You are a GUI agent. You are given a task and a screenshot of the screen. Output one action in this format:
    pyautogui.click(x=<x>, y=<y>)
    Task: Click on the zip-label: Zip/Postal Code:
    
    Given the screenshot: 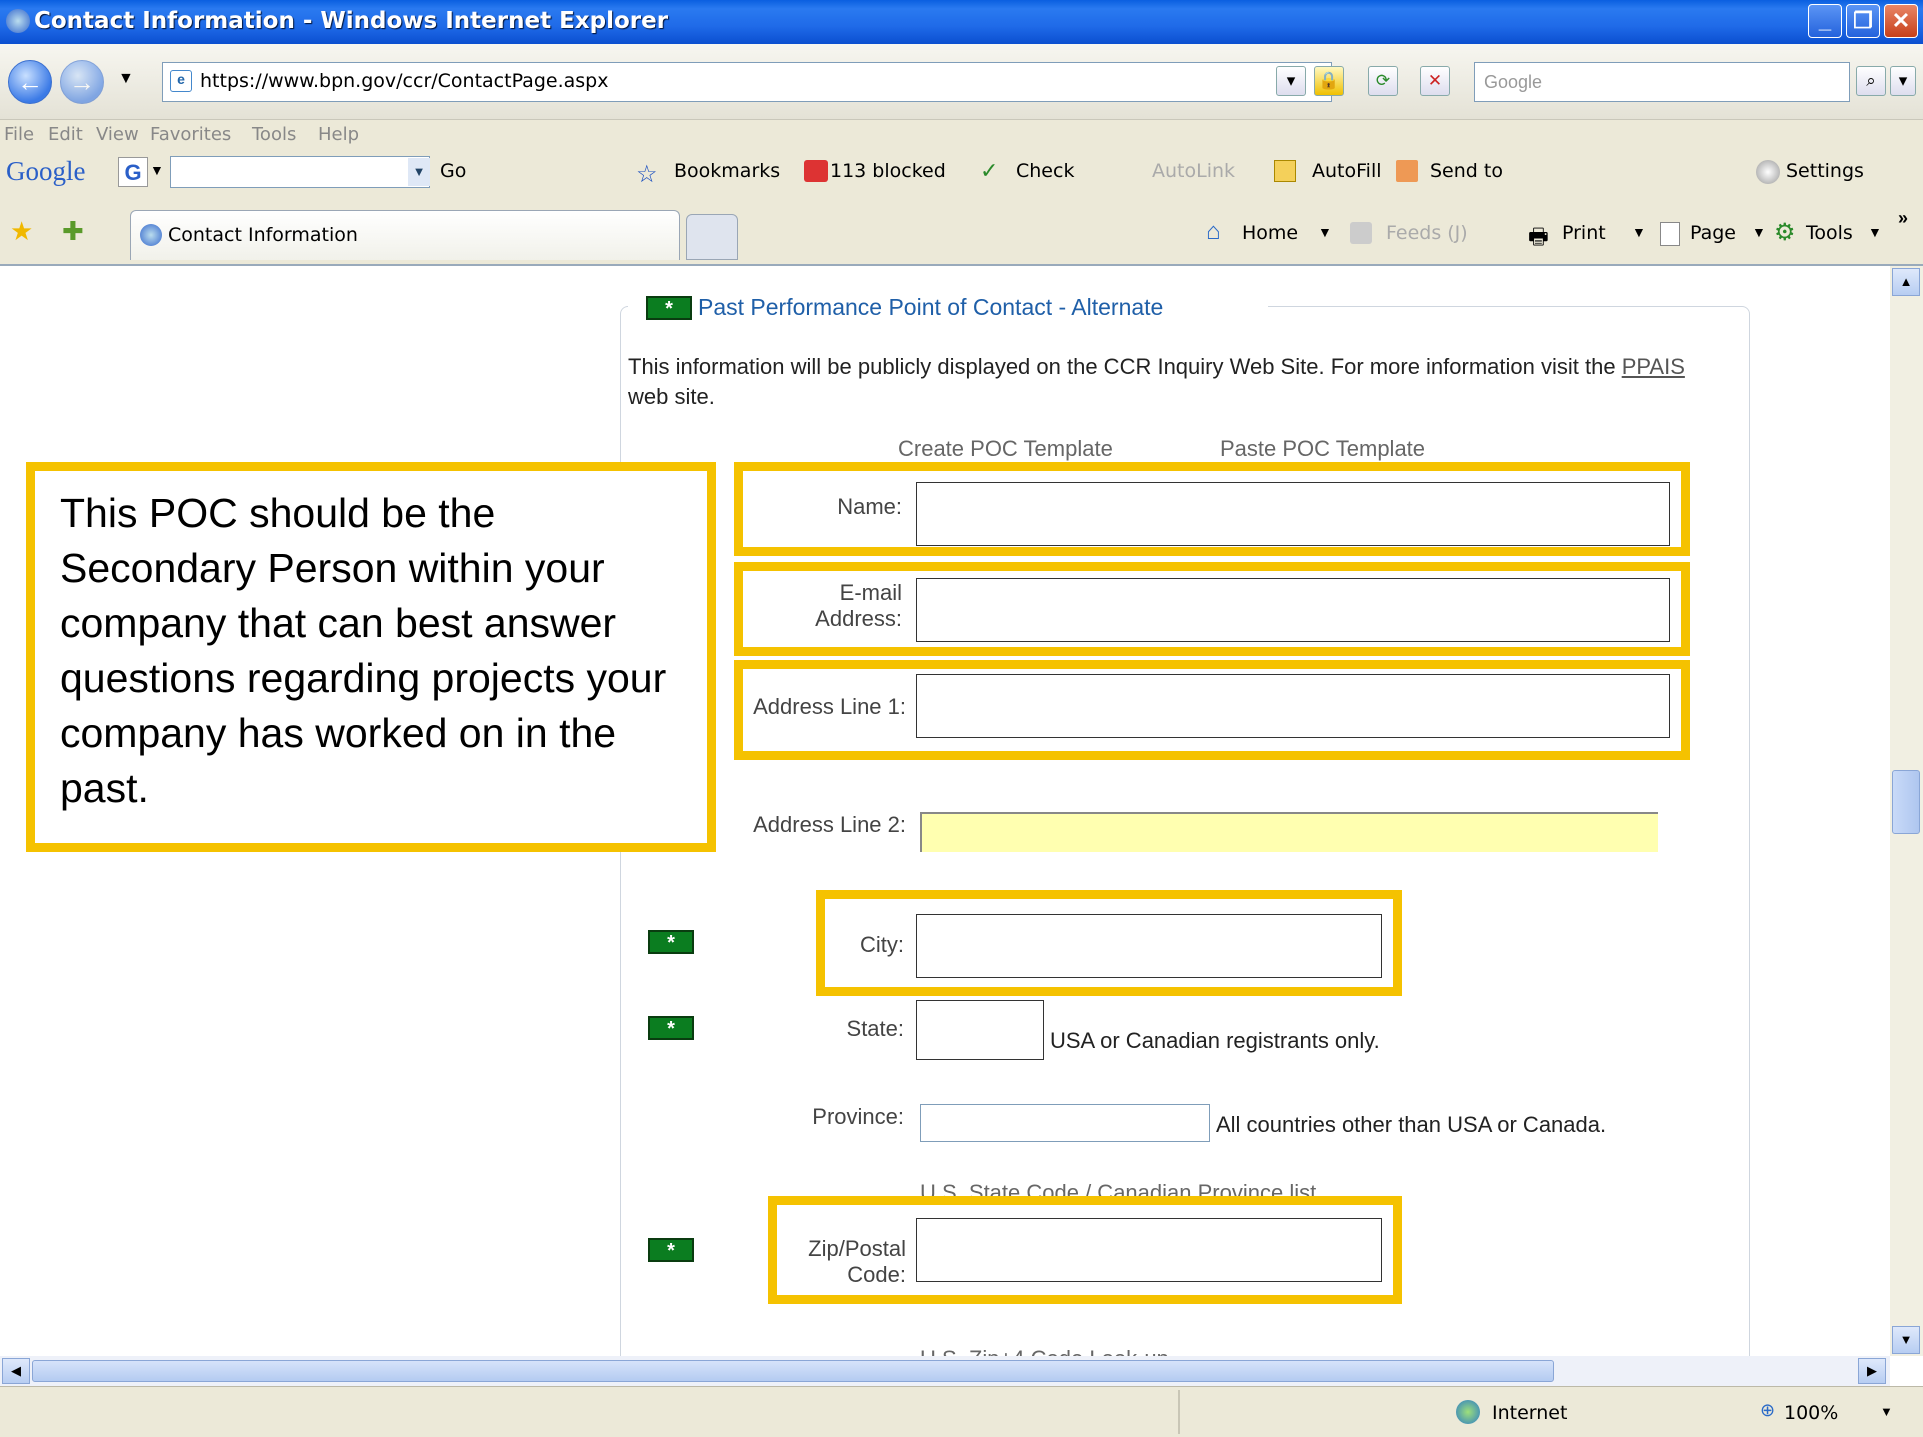 What is the action you would take?
    pyautogui.click(x=857, y=1261)
    